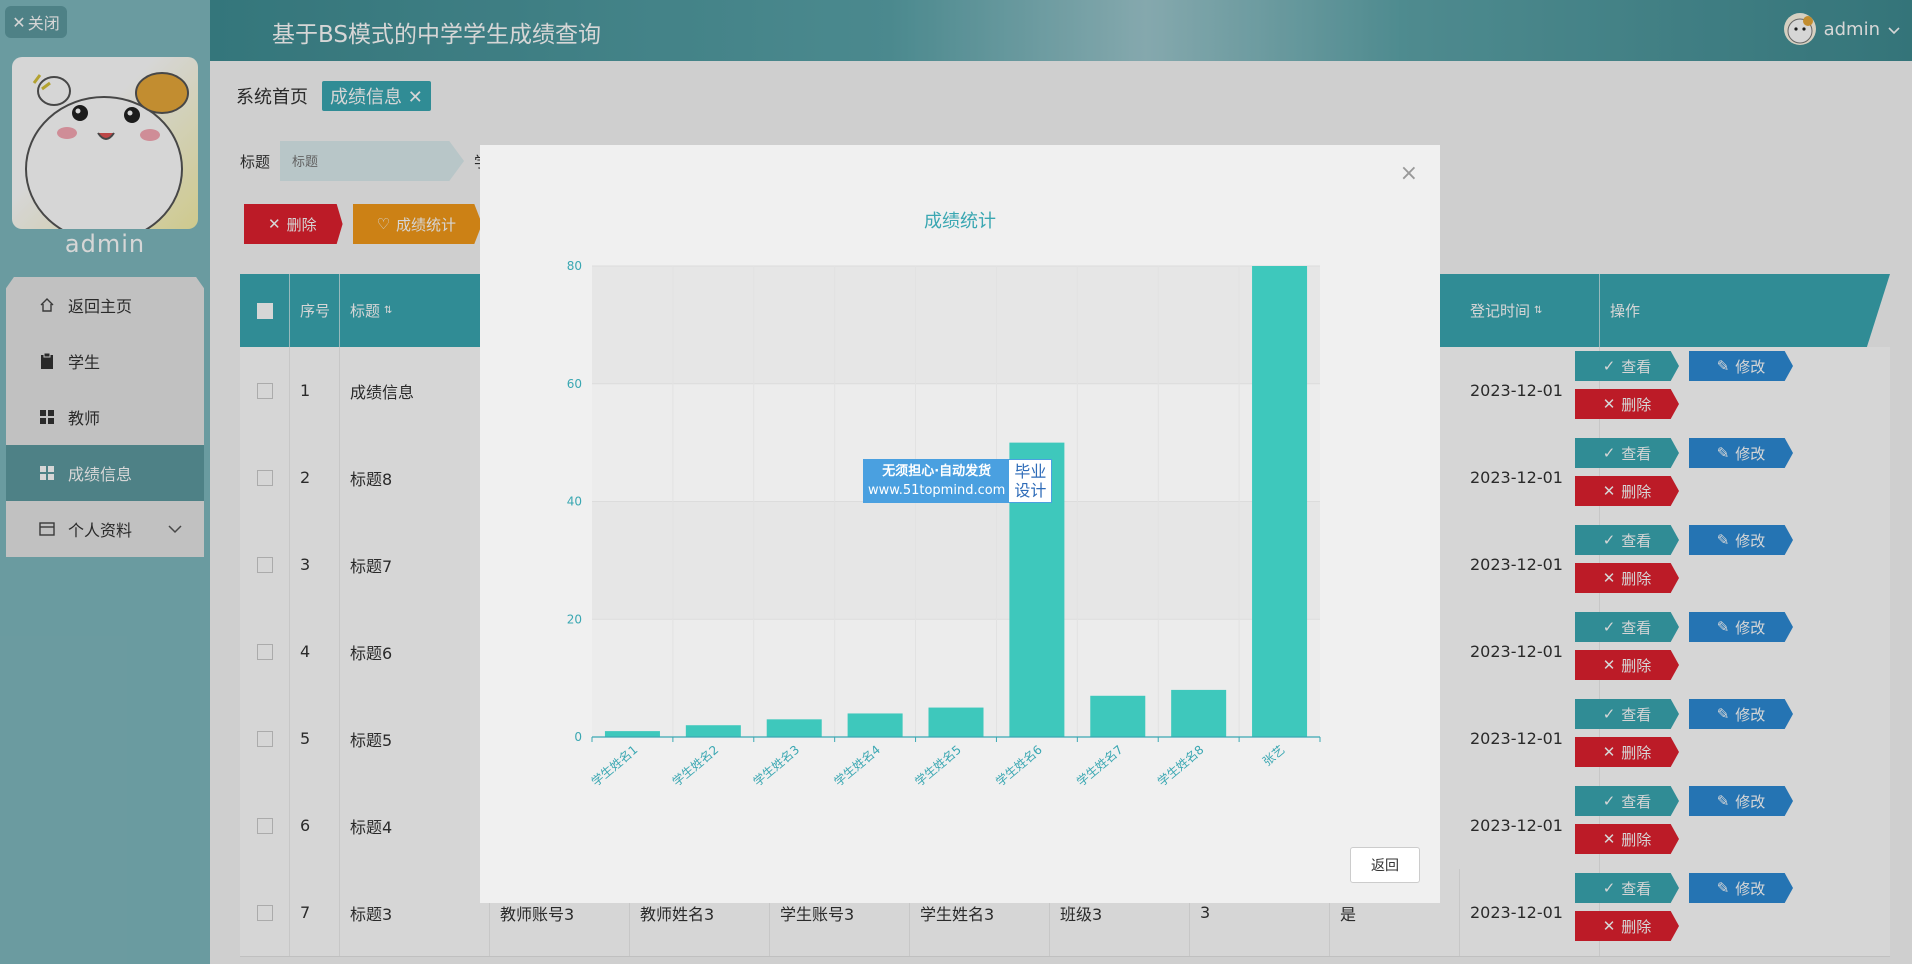 The width and height of the screenshot is (1912, 964). I want to click on y-tick-label: 0, so click(578, 737).